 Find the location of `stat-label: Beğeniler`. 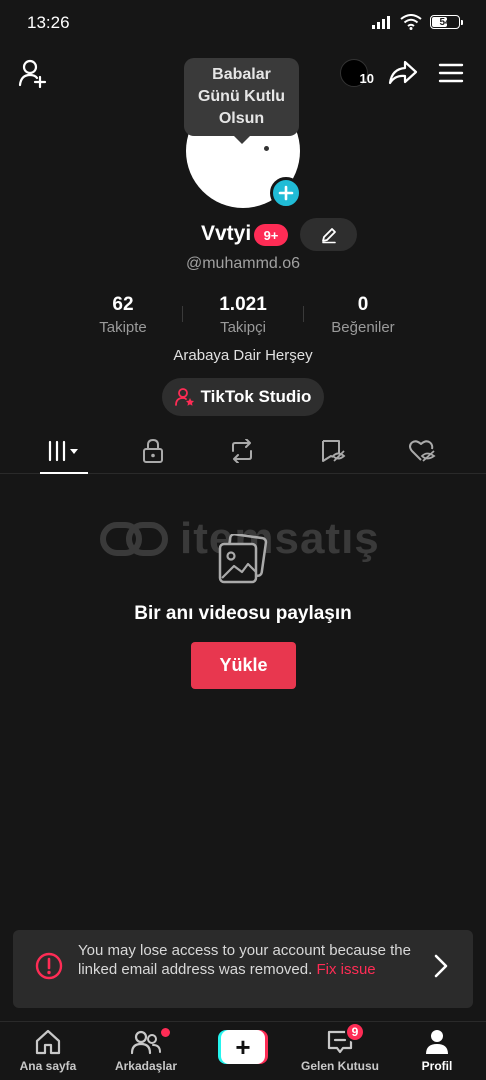

stat-label: Beğeniler is located at coordinates (363, 327).